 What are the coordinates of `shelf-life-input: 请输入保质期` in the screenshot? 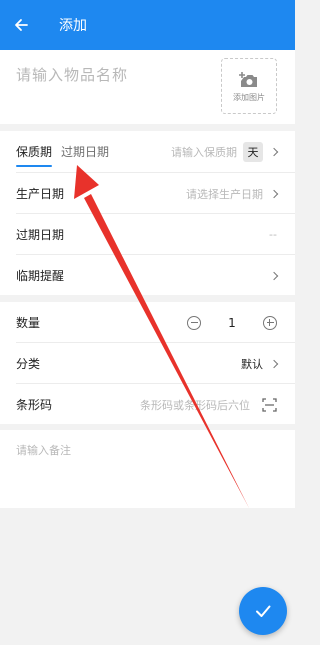 It's located at (204, 152).